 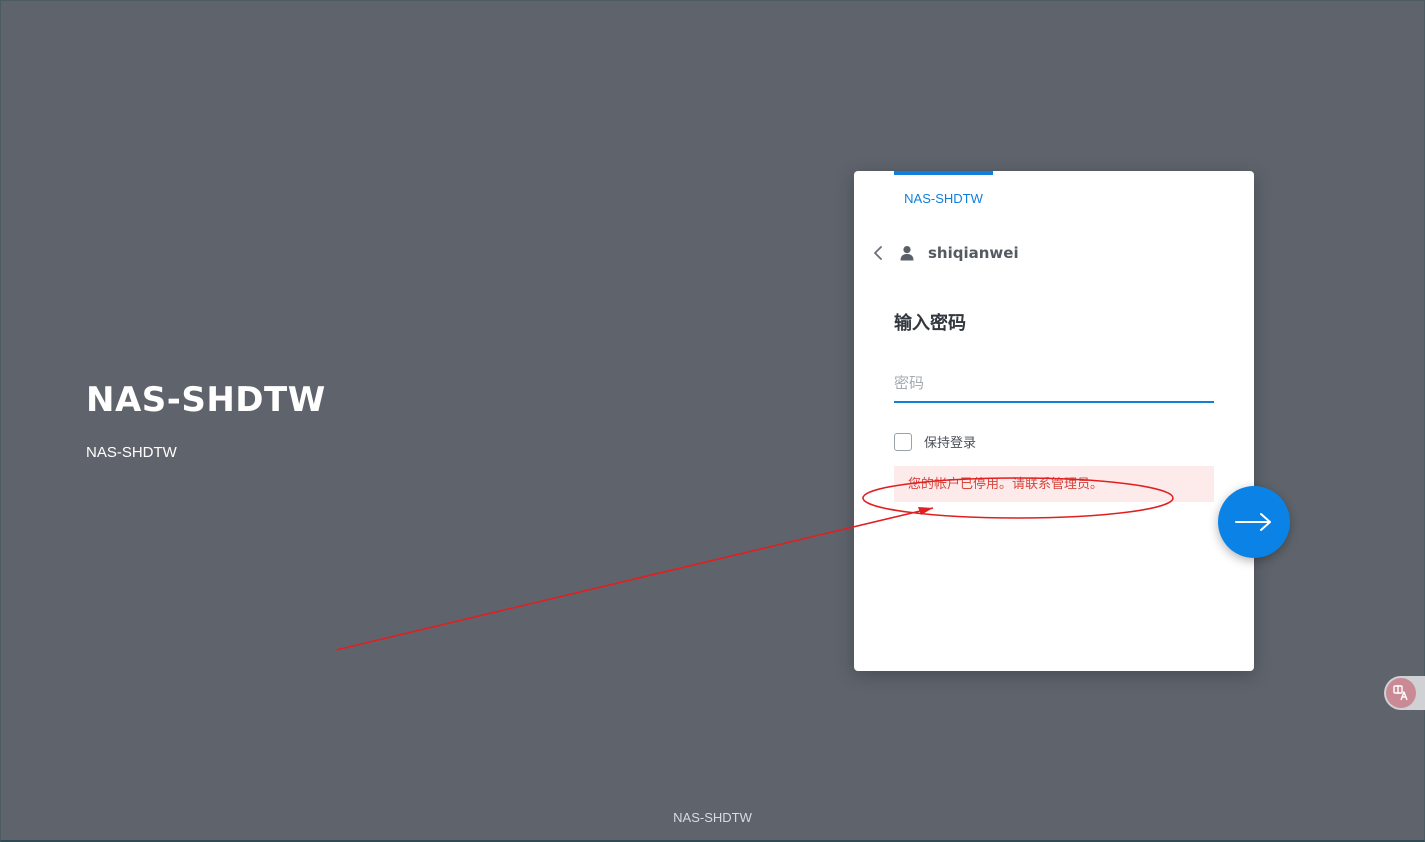 I want to click on password-input, so click(x=1054, y=384).